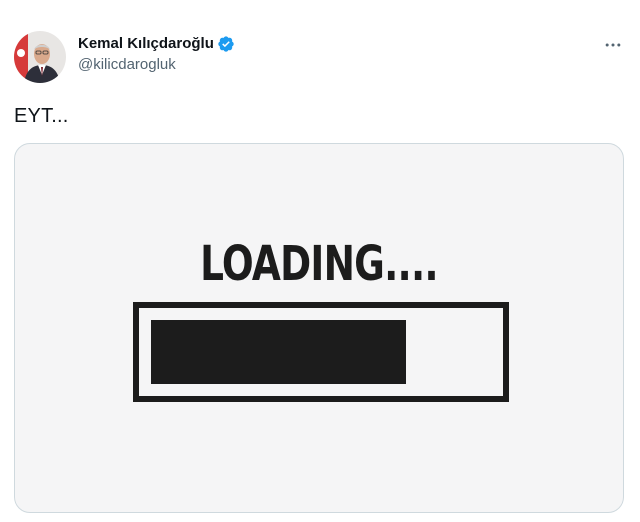 The width and height of the screenshot is (640, 522). I want to click on author-info: Kemal Kılıçdaroğlu @kilicdarogluk, so click(156, 54).